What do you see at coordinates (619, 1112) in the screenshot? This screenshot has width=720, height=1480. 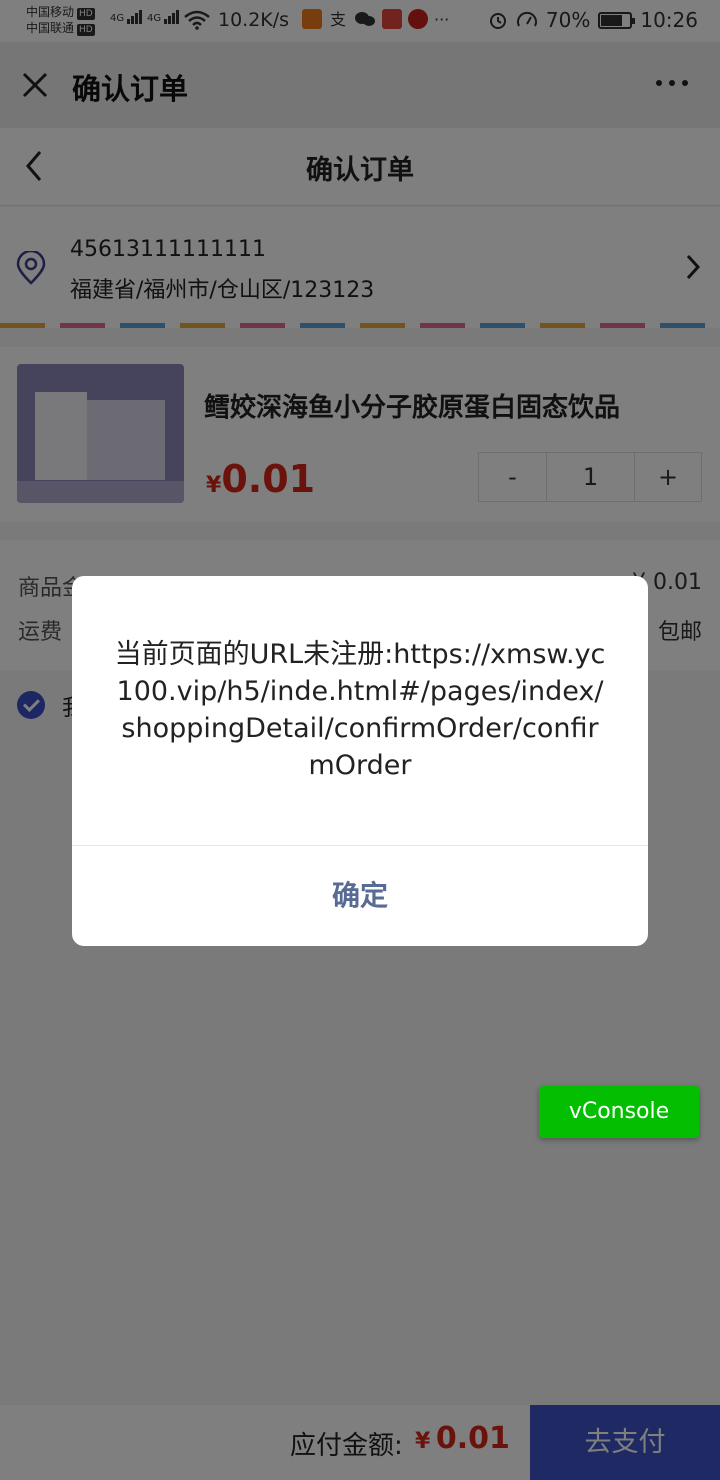 I see `vconsole-button: vConsole` at bounding box center [619, 1112].